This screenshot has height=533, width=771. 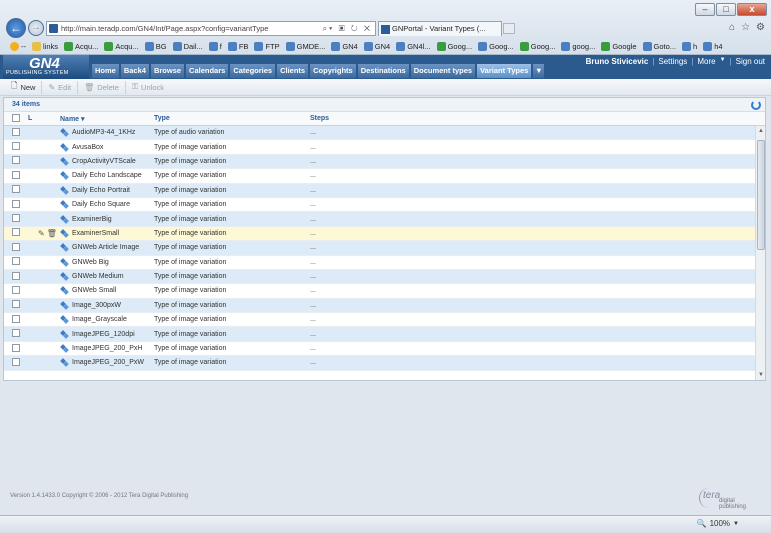 What do you see at coordinates (16, 117) in the screenshot?
I see `select-all-checkbox` at bounding box center [16, 117].